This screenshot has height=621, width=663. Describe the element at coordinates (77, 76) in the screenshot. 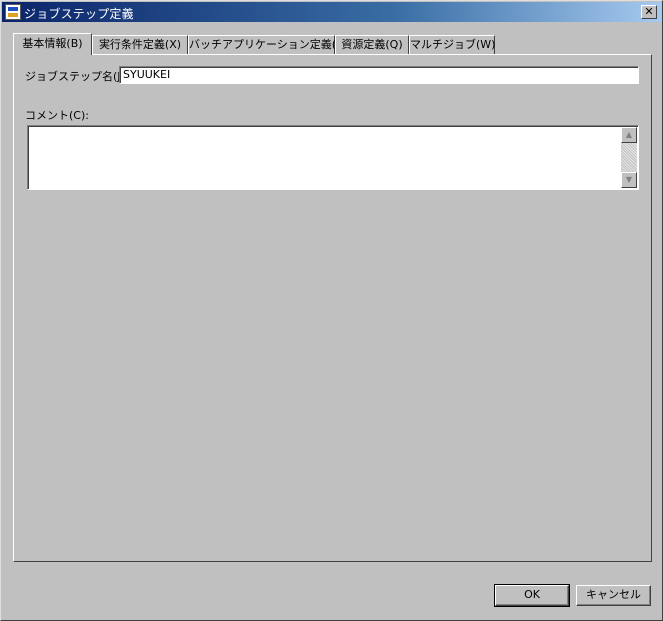

I see `step-name-label: ジョブステップ名(J):` at that location.